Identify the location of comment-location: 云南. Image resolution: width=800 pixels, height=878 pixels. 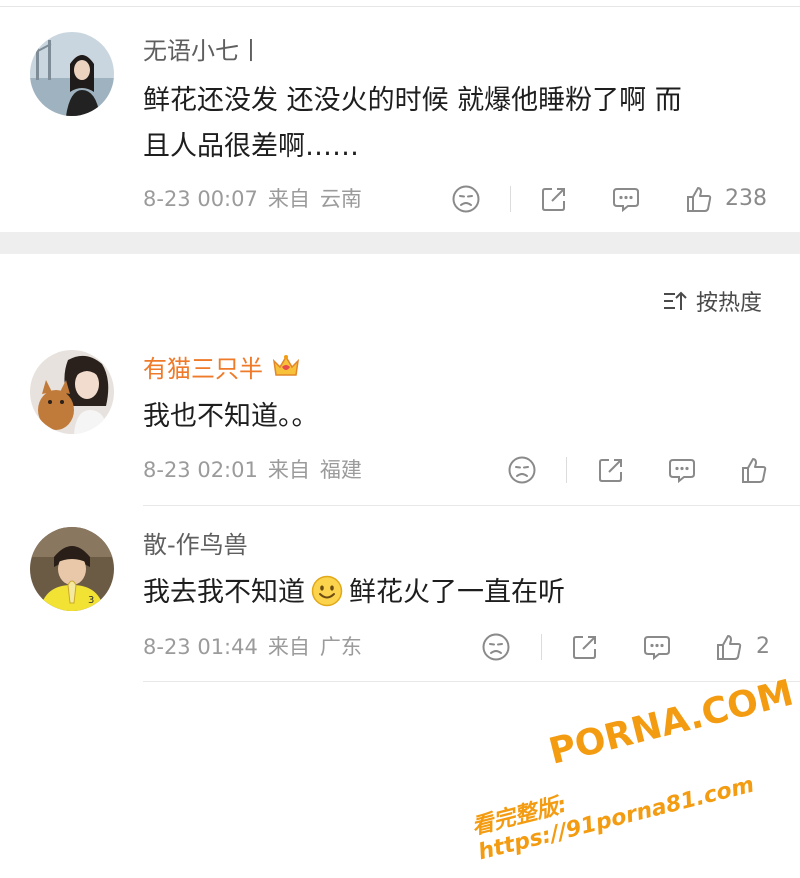
(340, 199).